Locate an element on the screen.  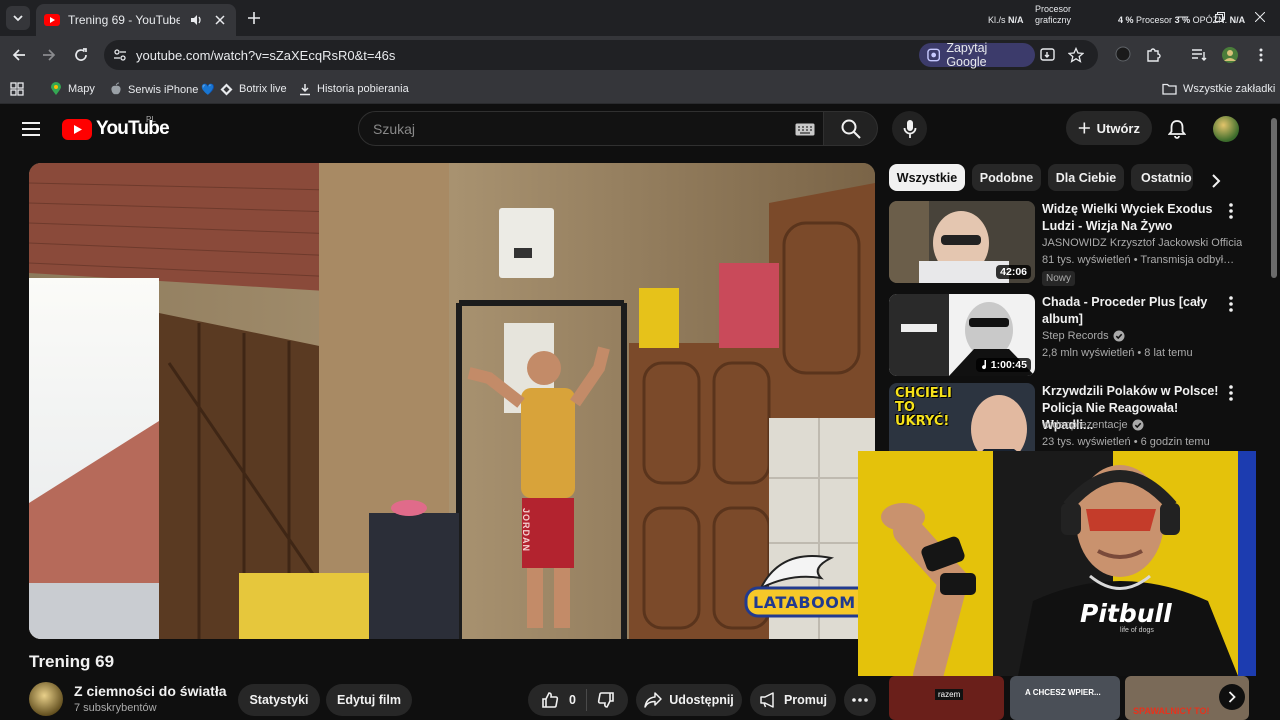
recommendation-title: Chada - Proceder Plus [cały album] is located at coordinates (1133, 311).